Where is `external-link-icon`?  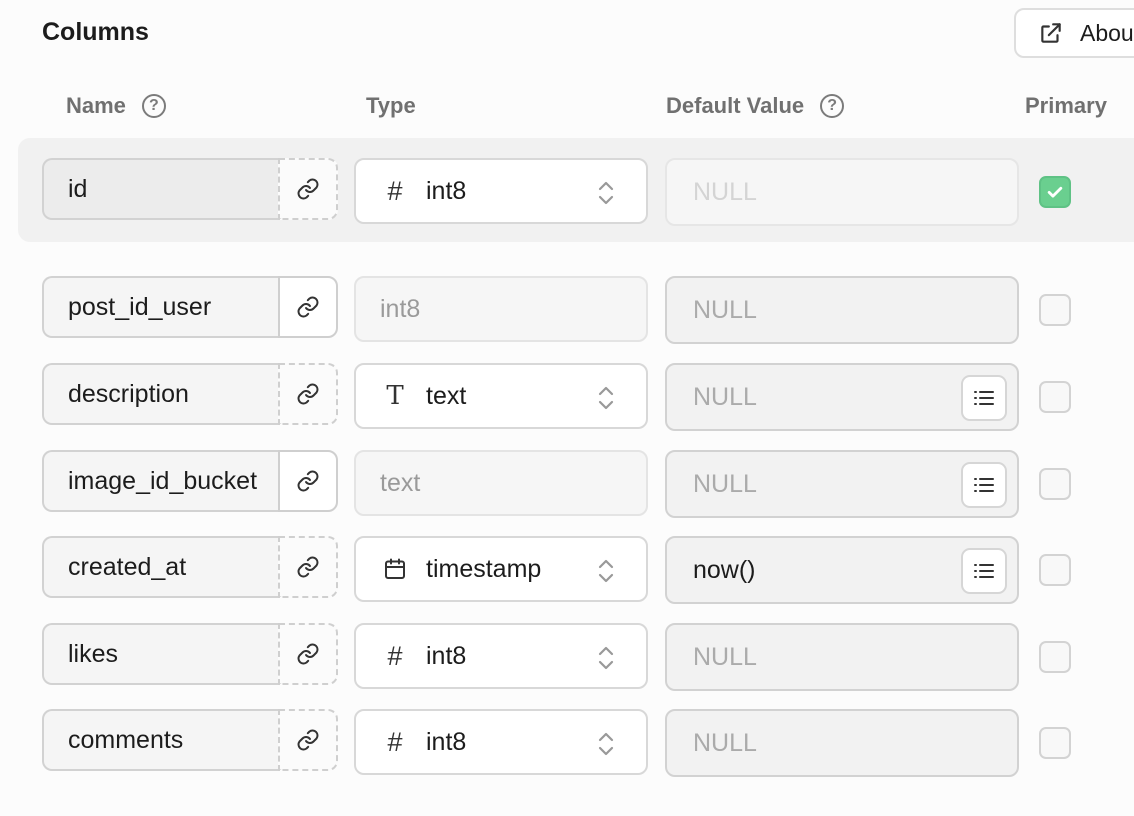
external-link-icon is located at coordinates (1051, 33).